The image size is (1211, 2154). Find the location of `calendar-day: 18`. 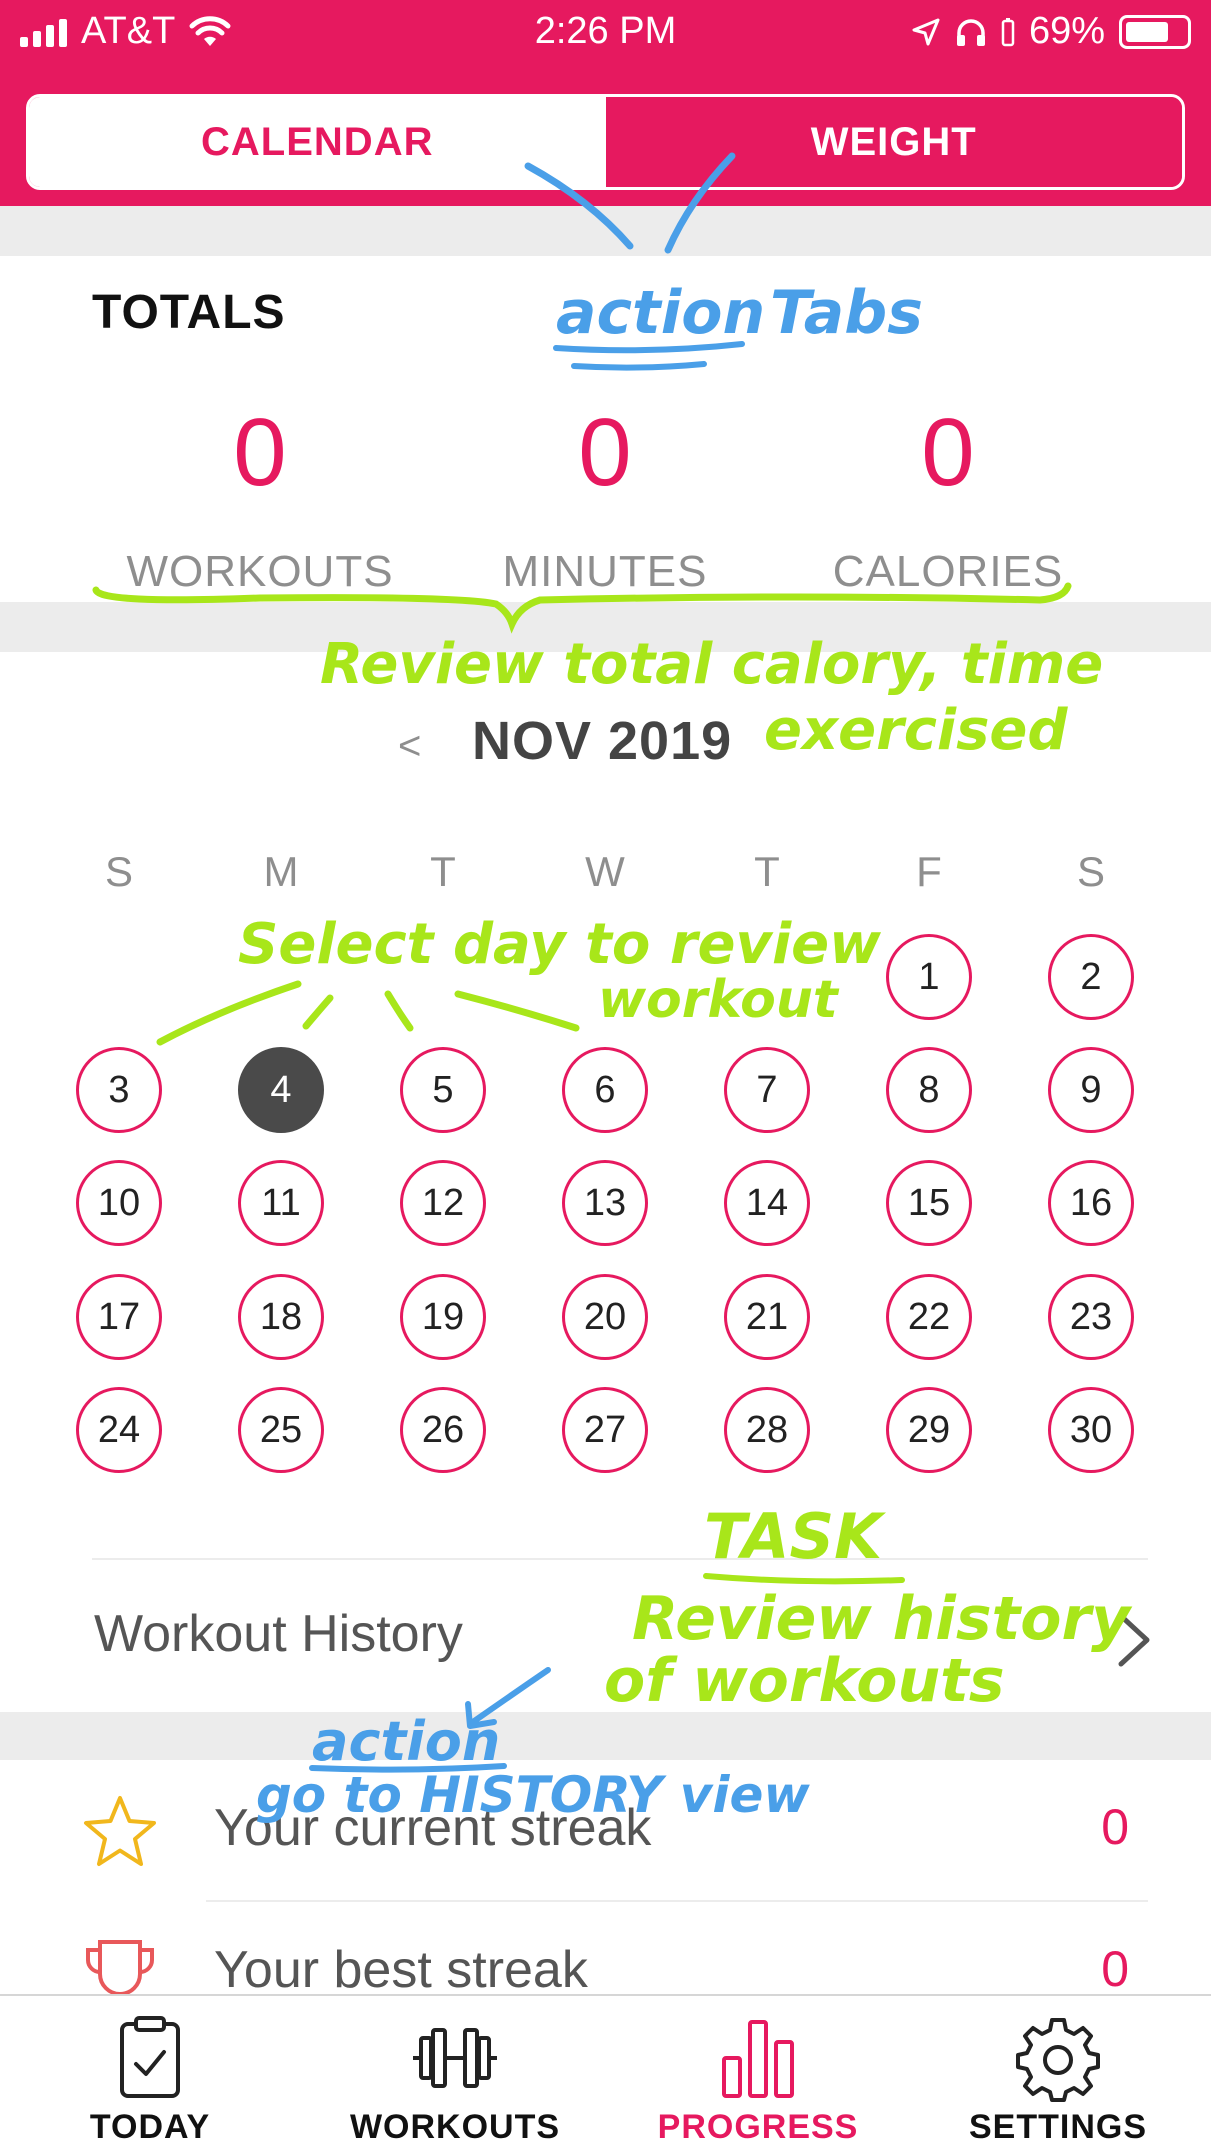

calendar-day: 18 is located at coordinates (281, 1317).